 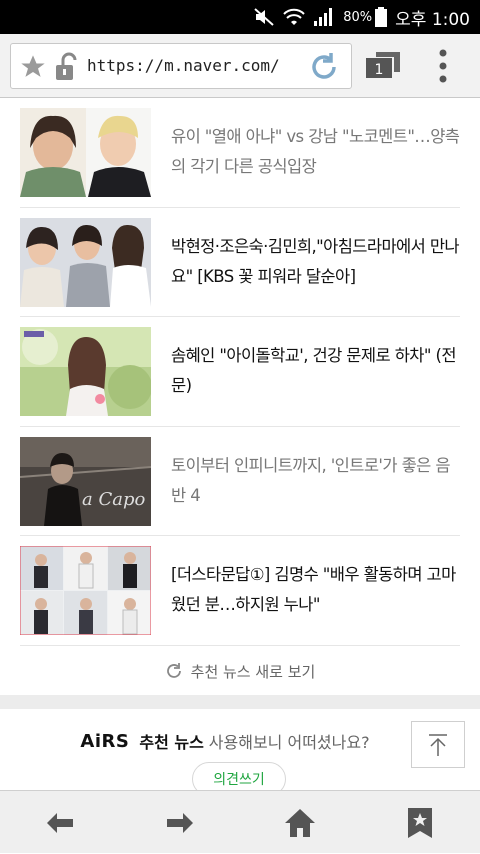 I want to click on back-button, so click(x=60, y=822).